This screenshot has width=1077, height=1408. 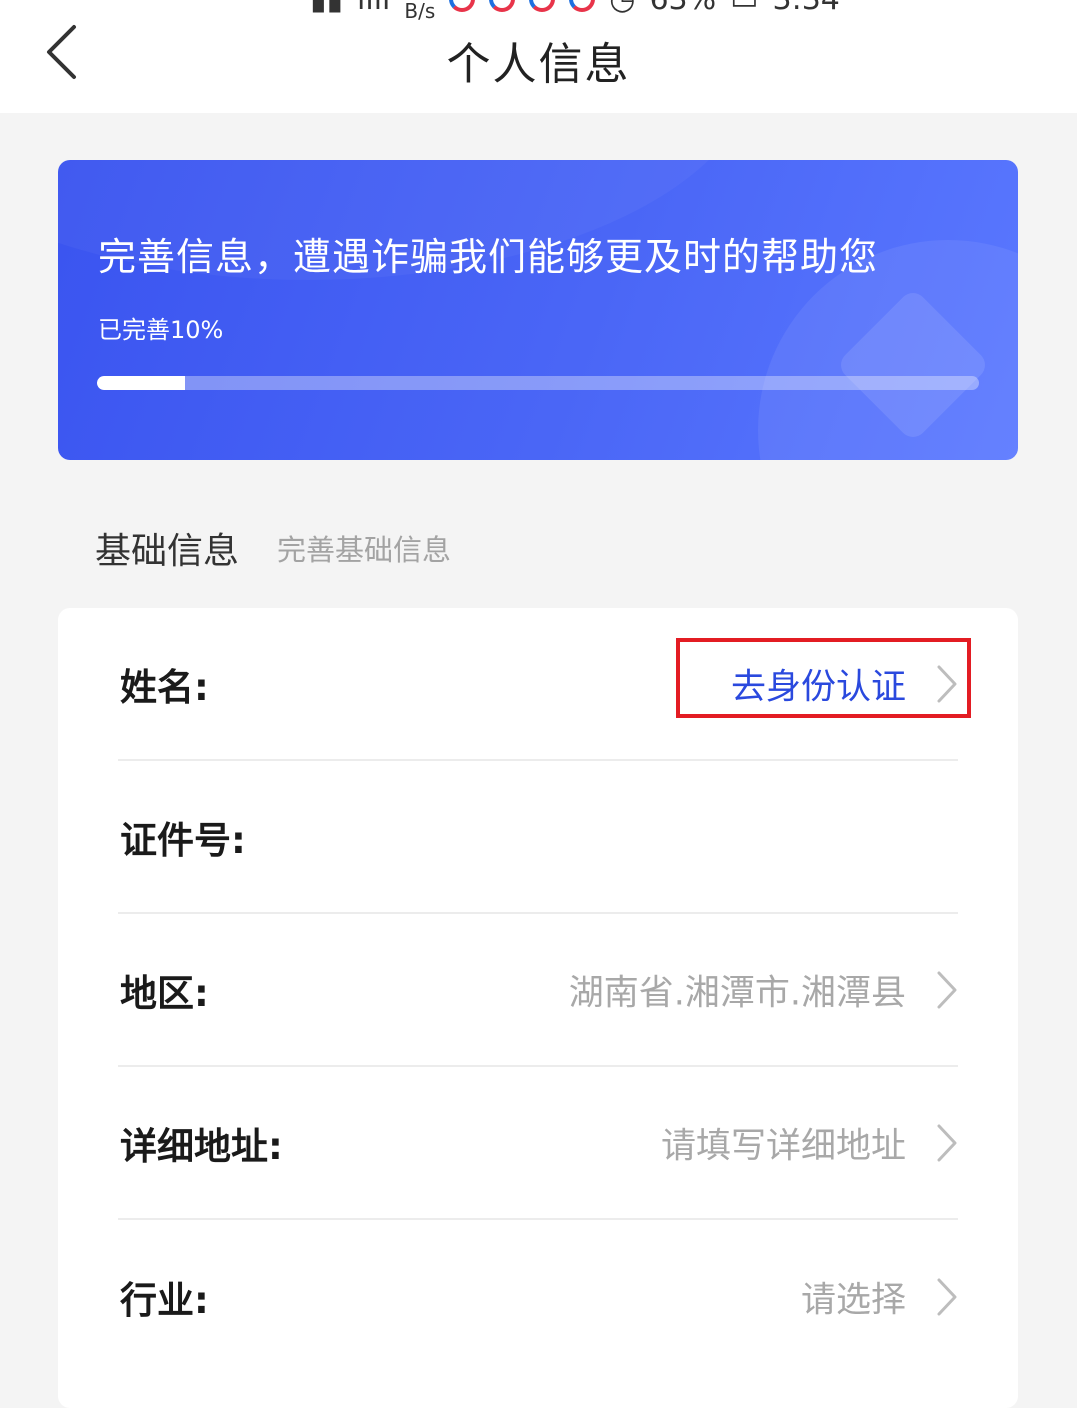 I want to click on progress-label: 已完善10%, so click(x=161, y=330).